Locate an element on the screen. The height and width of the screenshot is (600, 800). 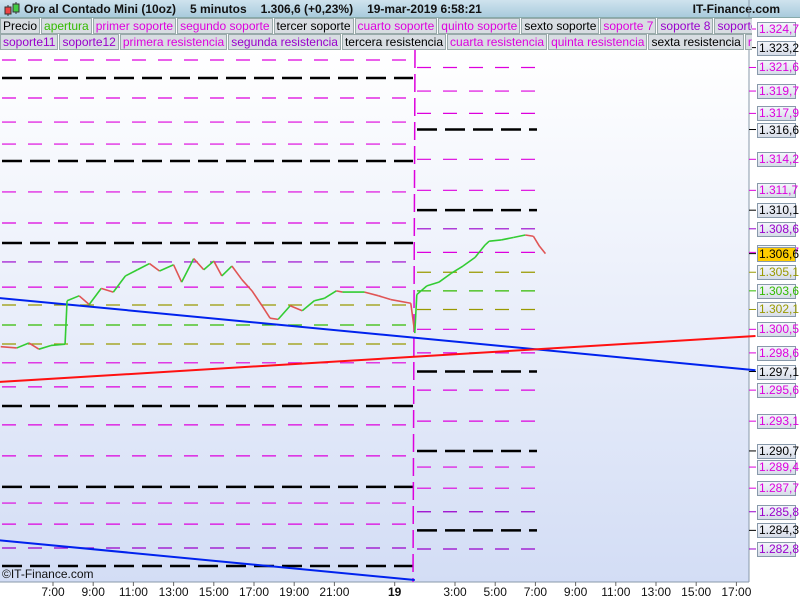
legend-item: tercer soporte is located at coordinates (313, 26).